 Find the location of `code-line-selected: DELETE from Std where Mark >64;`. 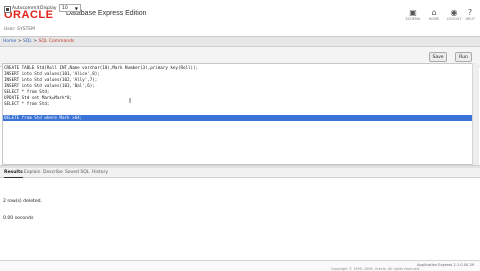

code-line-selected: DELETE from Std where Mark >64; is located at coordinates (238, 118).